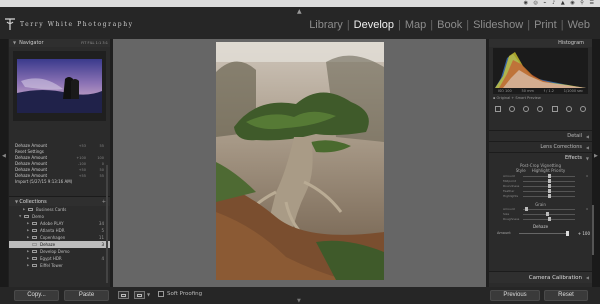 The image size is (600, 304). Describe the element at coordinates (498, 25) in the screenshot. I see `module-slideshow: Slideshow` at that location.